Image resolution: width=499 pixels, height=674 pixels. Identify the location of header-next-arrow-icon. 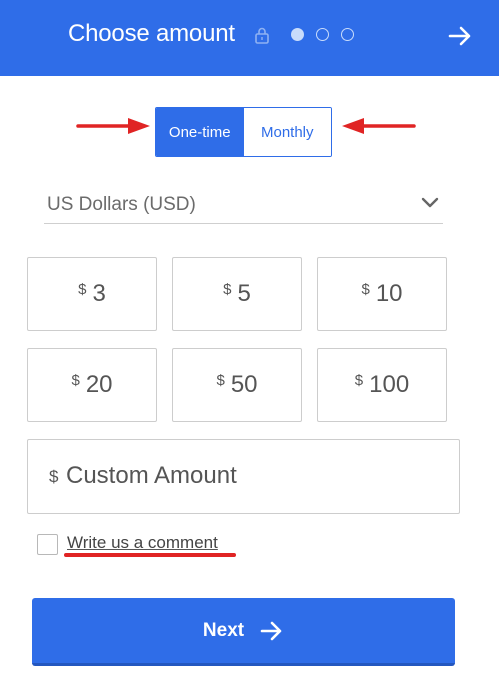
(460, 36).